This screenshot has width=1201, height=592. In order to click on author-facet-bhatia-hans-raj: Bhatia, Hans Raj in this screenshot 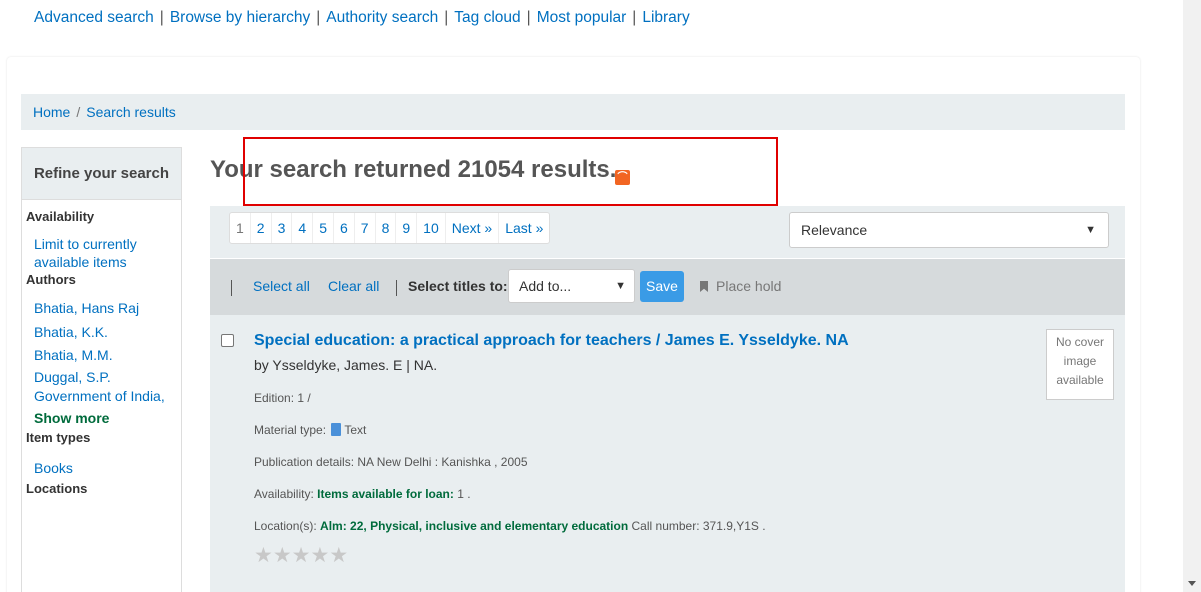, I will do `click(101, 309)`.